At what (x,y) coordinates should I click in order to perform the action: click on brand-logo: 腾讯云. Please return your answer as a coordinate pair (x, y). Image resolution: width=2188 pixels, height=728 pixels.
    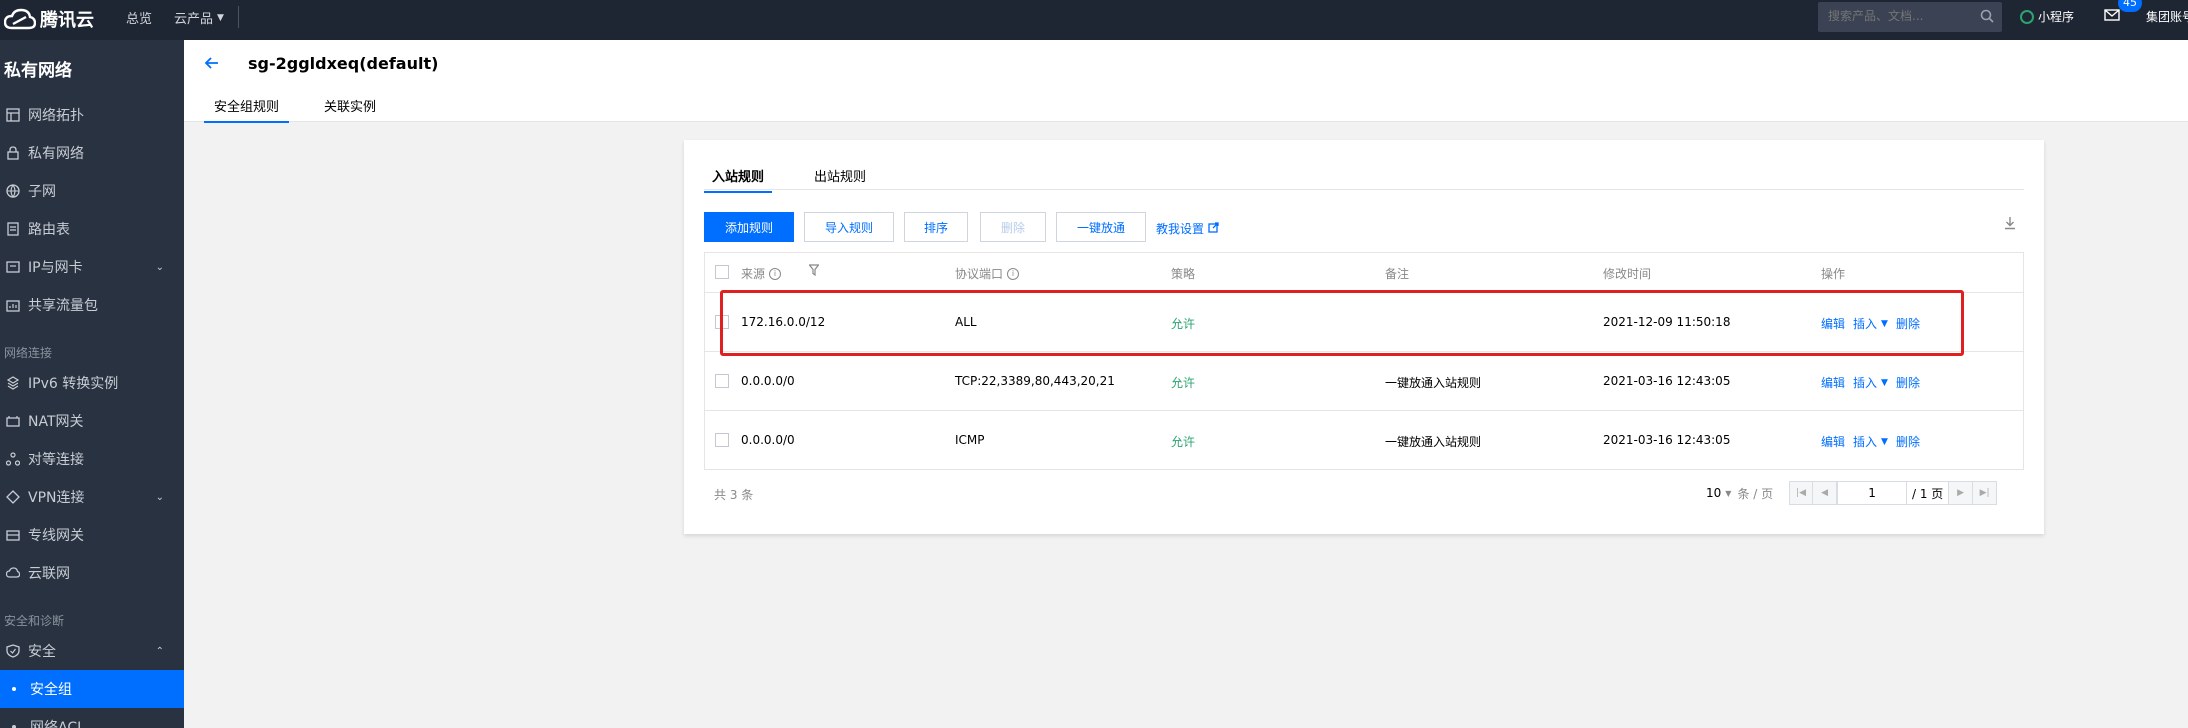
    Looking at the image, I should click on (49, 19).